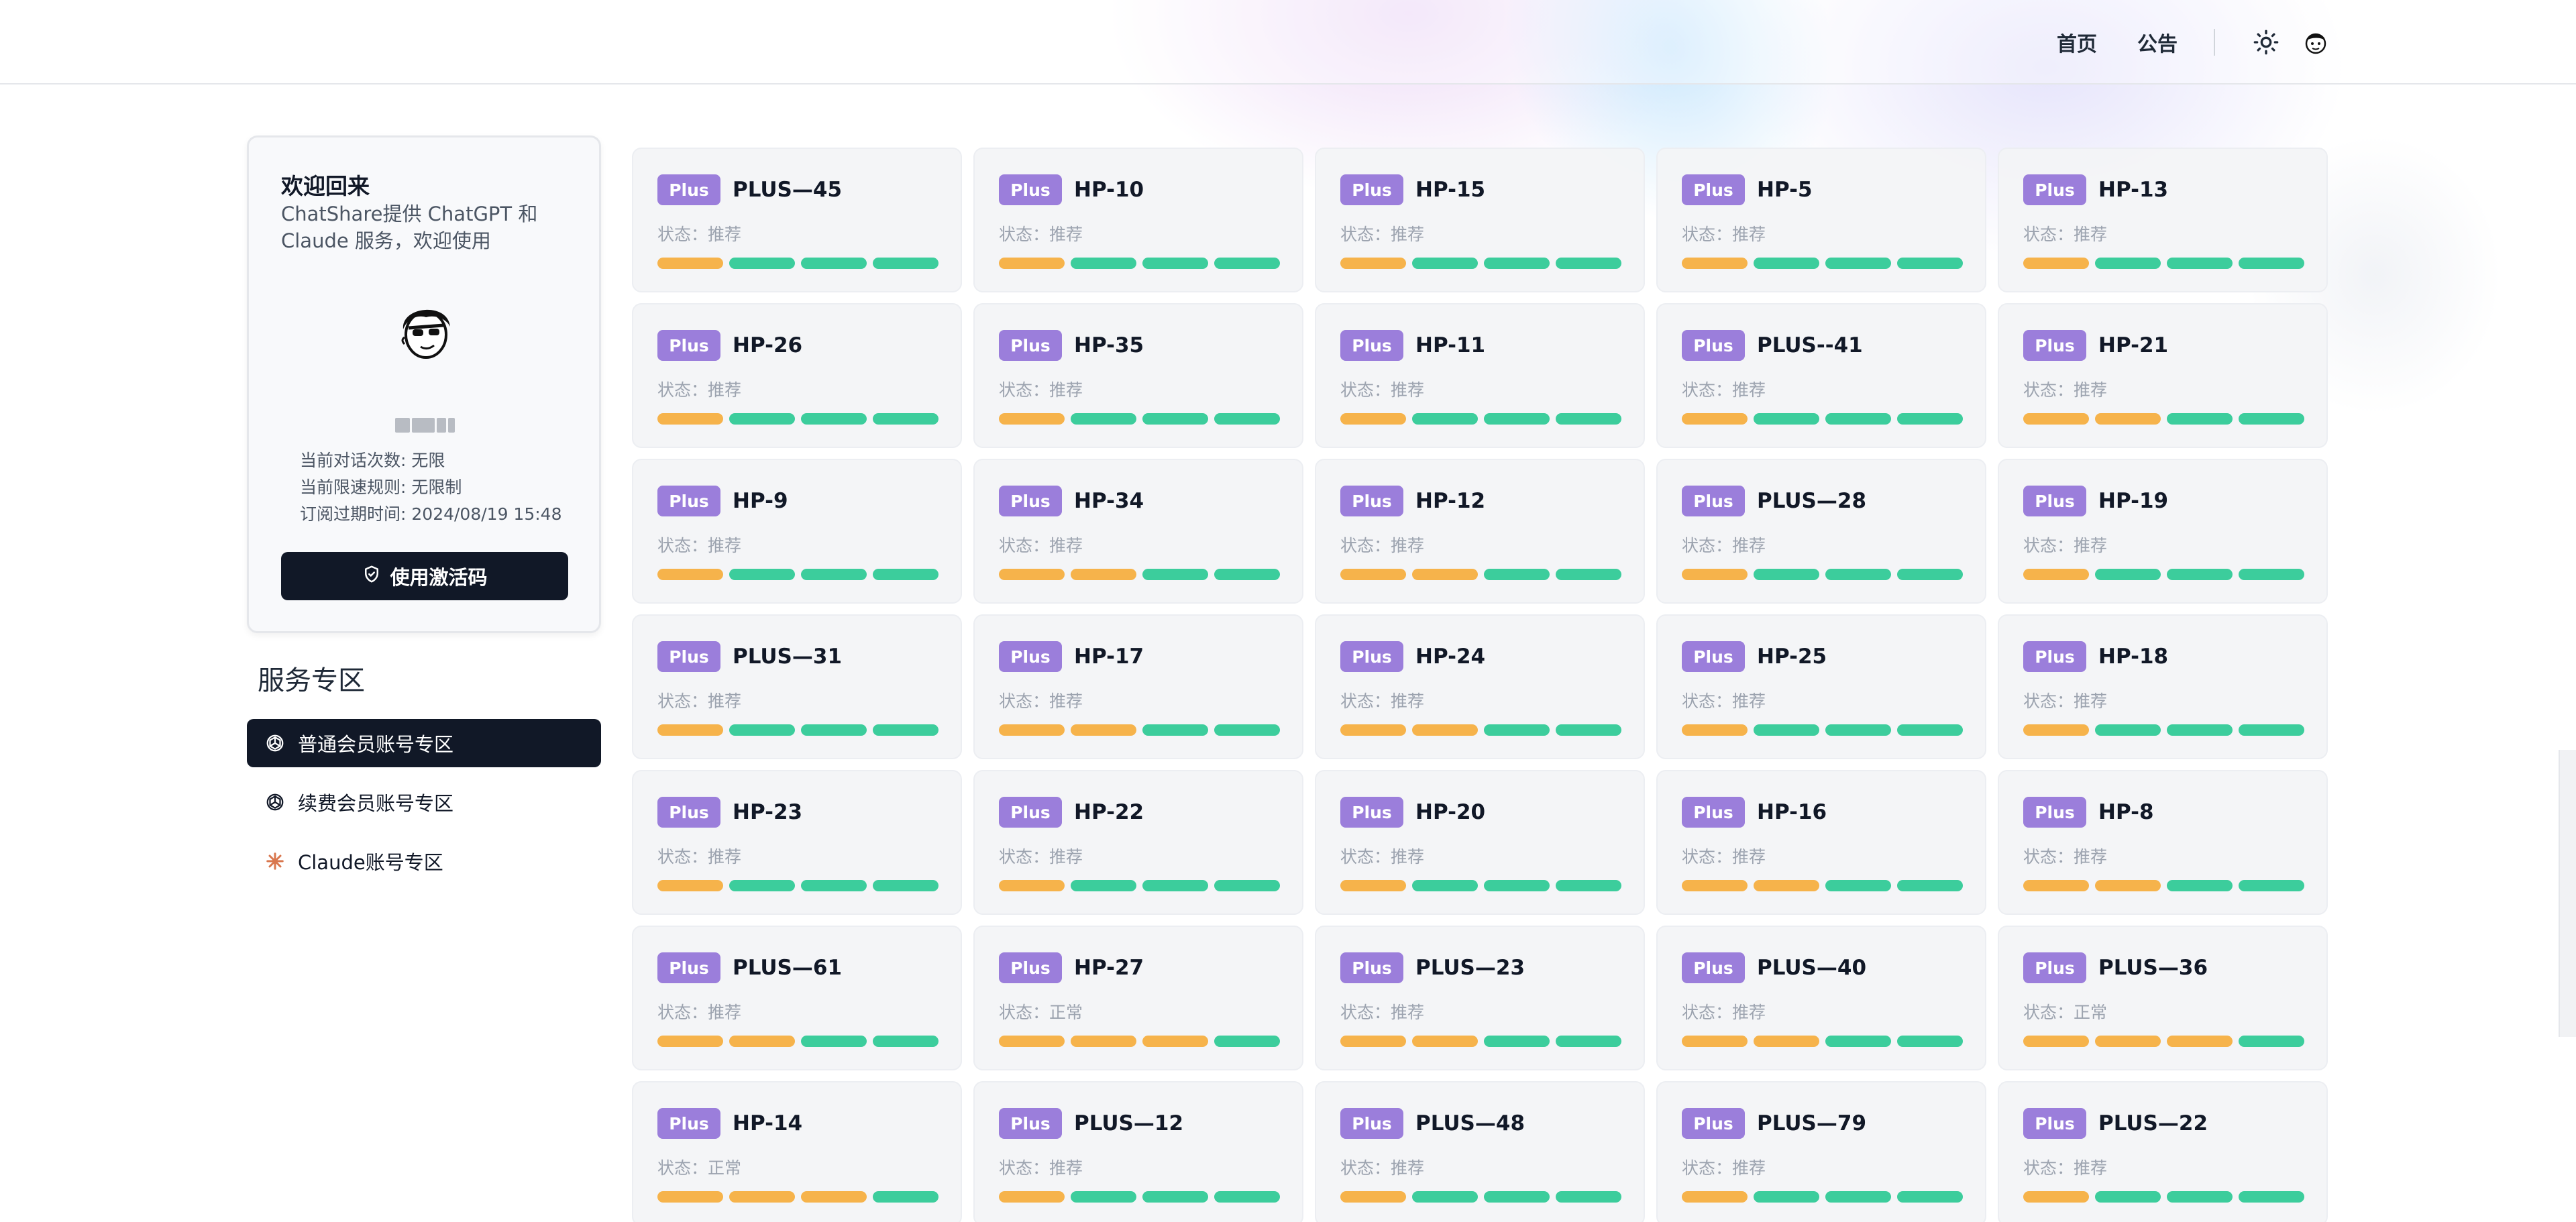 Image resolution: width=2576 pixels, height=1222 pixels. I want to click on activate-code-button: 使用激活码, so click(424, 576).